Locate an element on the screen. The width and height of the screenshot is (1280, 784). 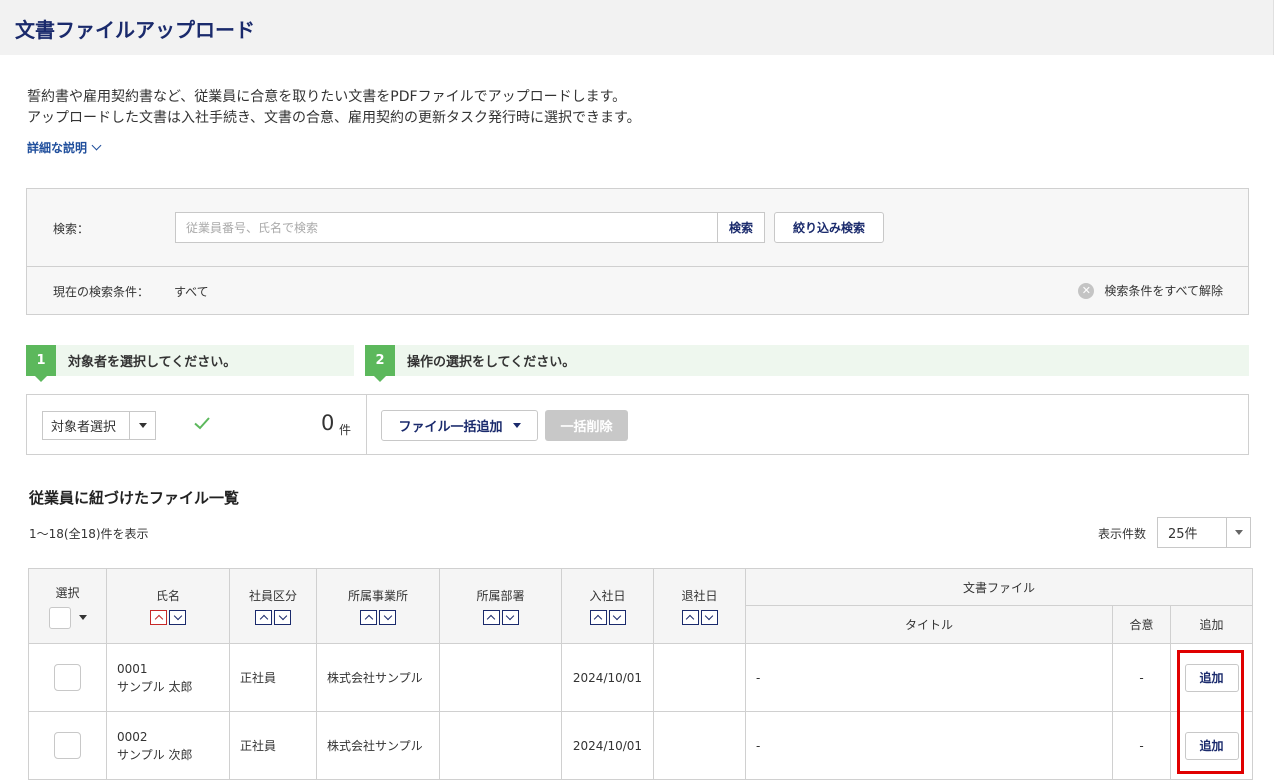
target-select-dropdown: 対象者選択 is located at coordinates (99, 425).